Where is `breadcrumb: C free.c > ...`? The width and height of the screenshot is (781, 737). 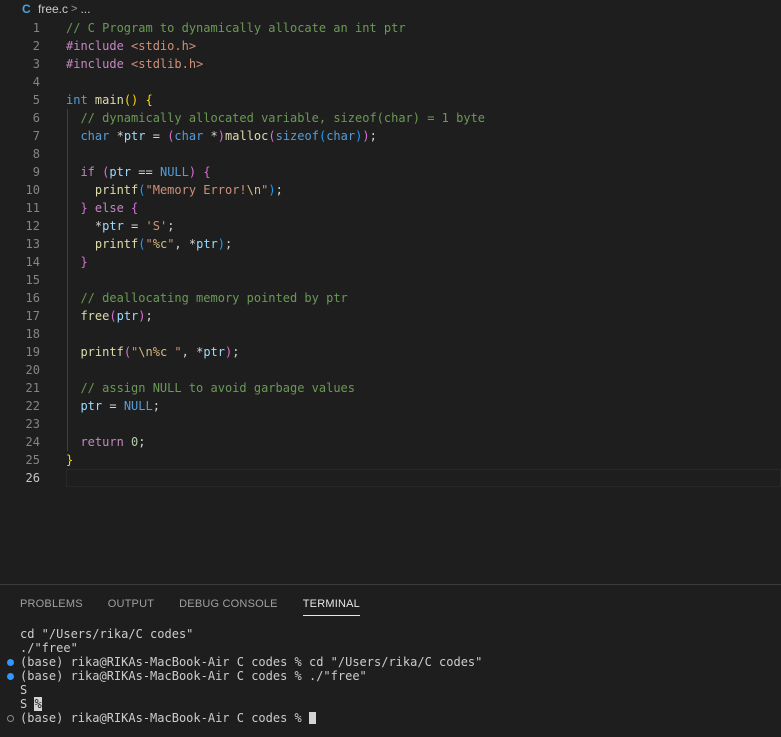 breadcrumb: C free.c > ... is located at coordinates (390, 9).